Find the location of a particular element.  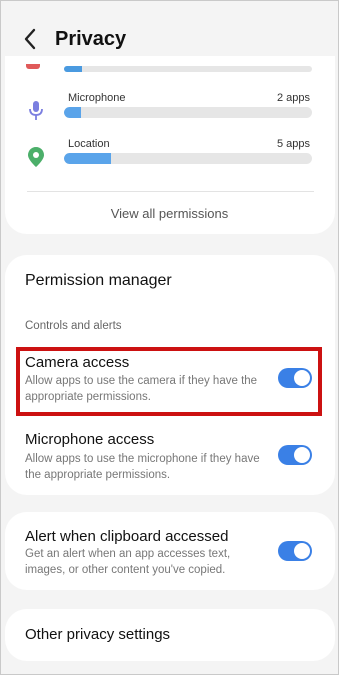

permission-manager-item: Permission manager is located at coordinates (98, 281).